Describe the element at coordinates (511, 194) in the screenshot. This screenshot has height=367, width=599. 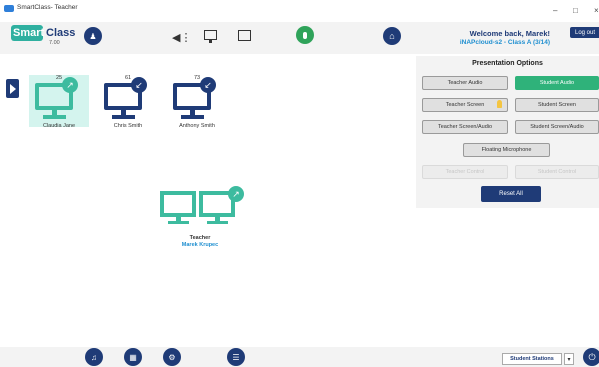
I see `reset-all-button: Reset All` at that location.